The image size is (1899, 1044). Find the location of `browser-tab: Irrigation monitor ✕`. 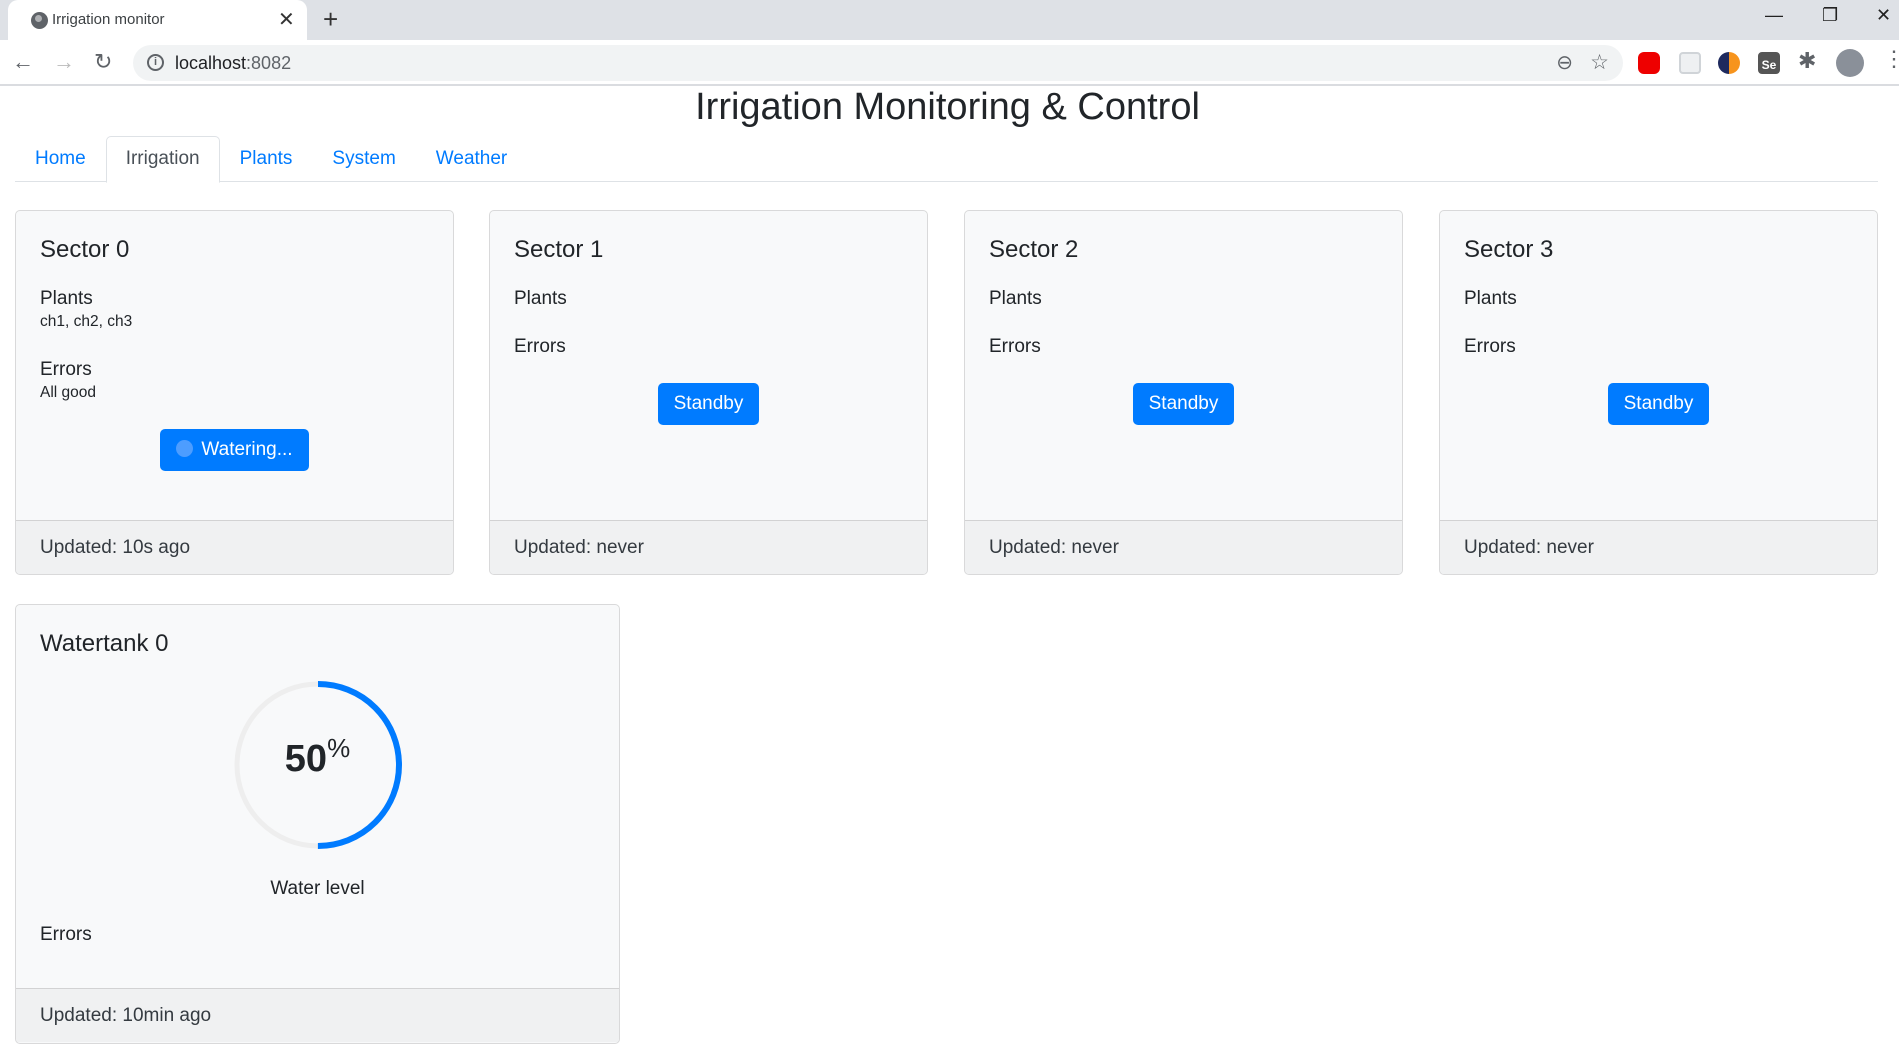

browser-tab: Irrigation monitor ✕ is located at coordinates (157, 20).